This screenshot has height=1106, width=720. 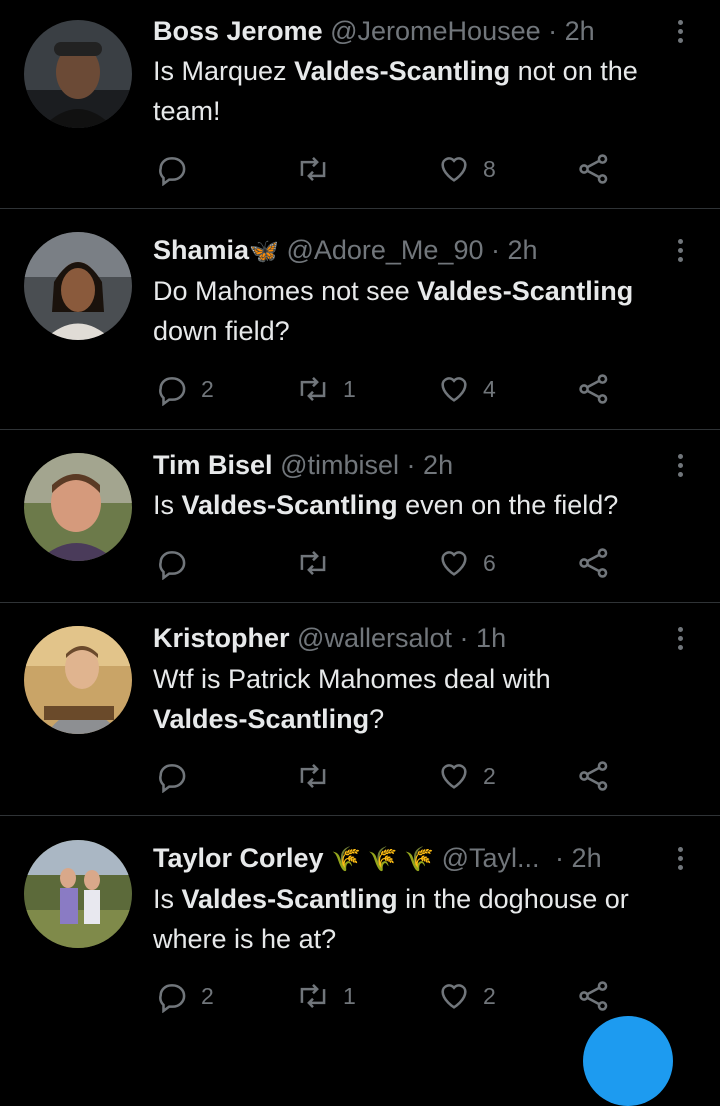 What do you see at coordinates (388, 776) in the screenshot?
I see `tweet-actions: 2` at bounding box center [388, 776].